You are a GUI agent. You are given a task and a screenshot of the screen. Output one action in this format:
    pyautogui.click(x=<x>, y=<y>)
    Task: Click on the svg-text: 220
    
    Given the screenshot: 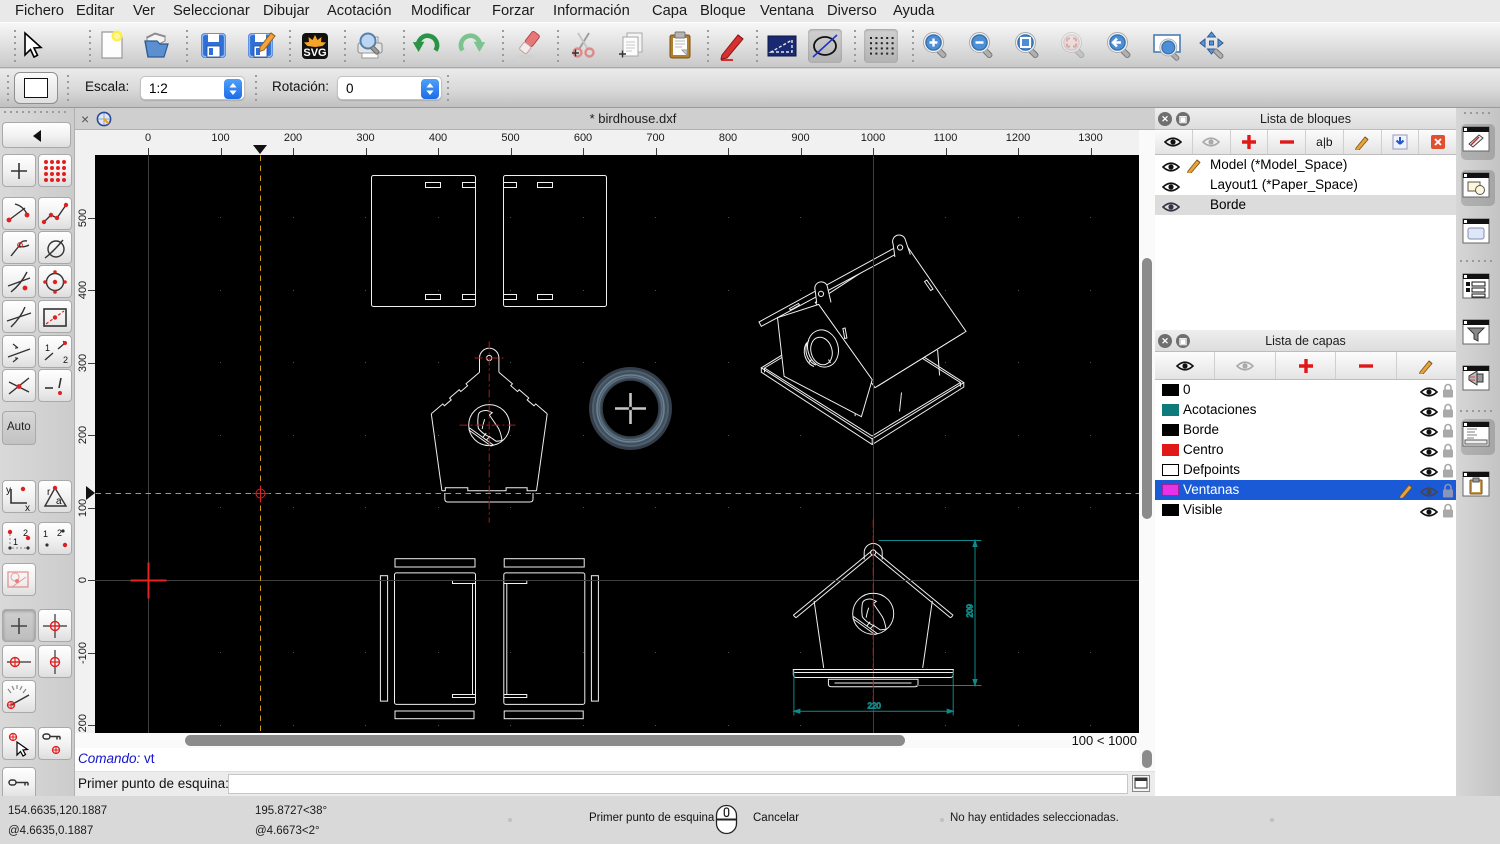 What is the action you would take?
    pyautogui.click(x=875, y=706)
    